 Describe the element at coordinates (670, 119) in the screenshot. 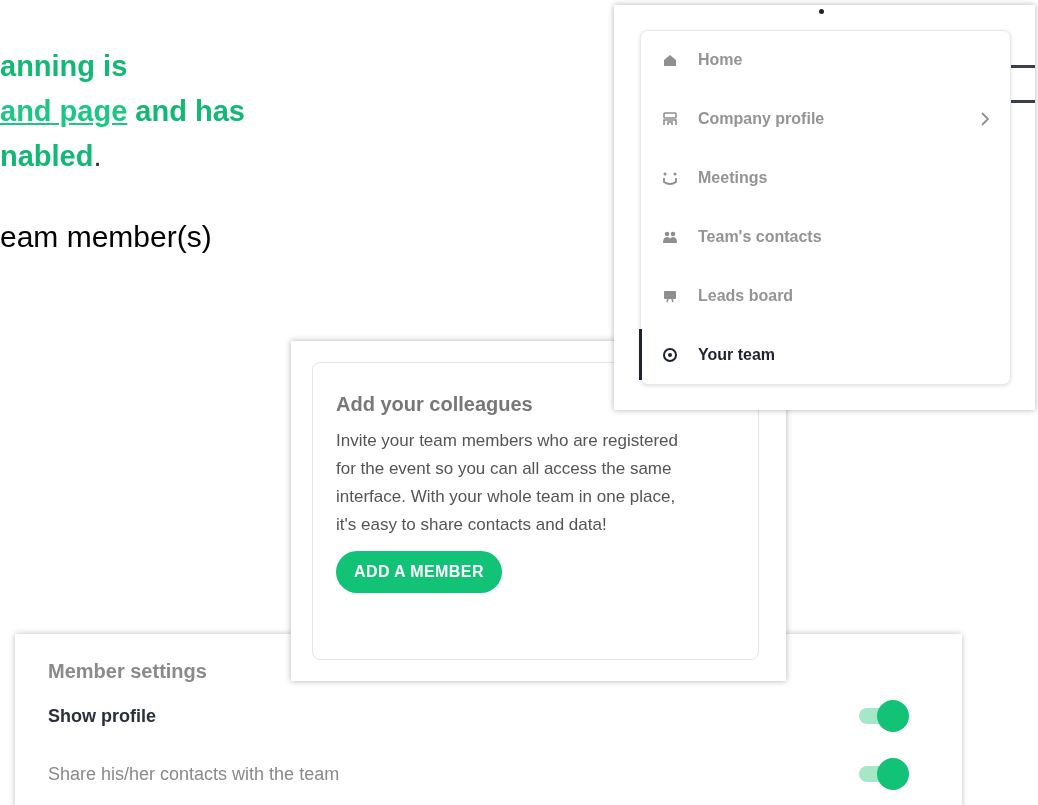

I see `building-icon` at that location.